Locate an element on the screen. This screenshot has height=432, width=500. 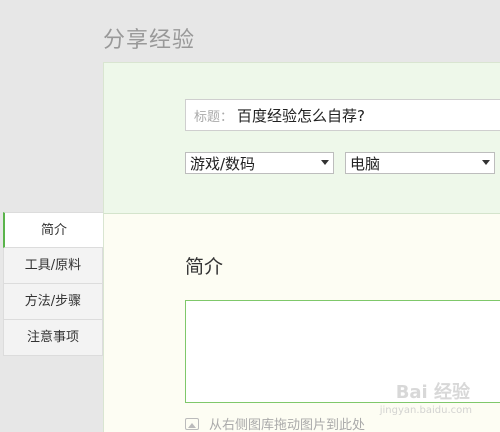
watermark: Bai 经验 is located at coordinates (432, 392).